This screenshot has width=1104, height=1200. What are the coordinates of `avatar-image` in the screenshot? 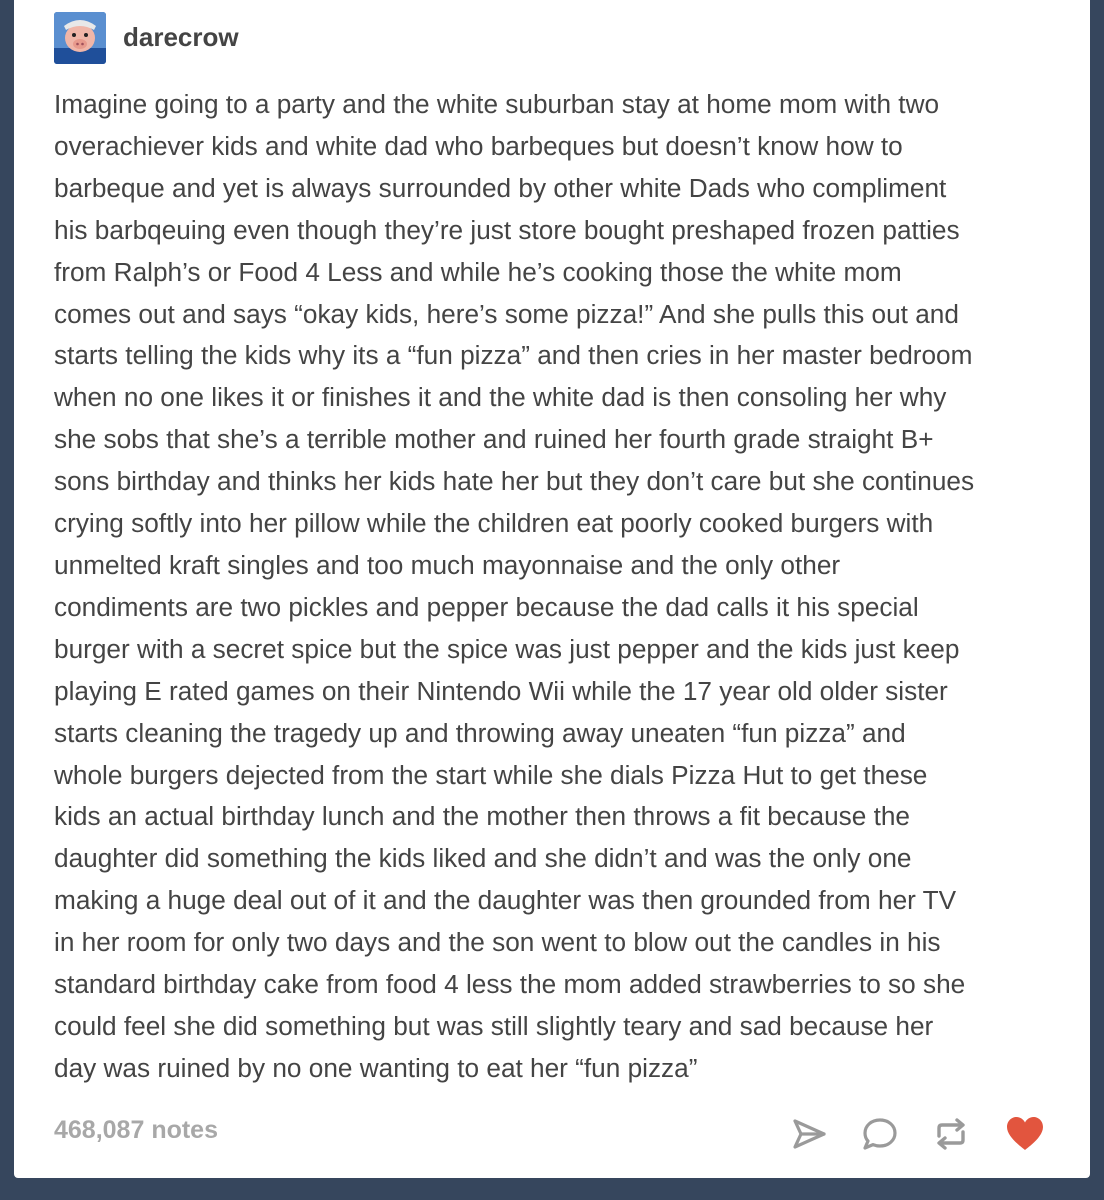 It's located at (80, 38).